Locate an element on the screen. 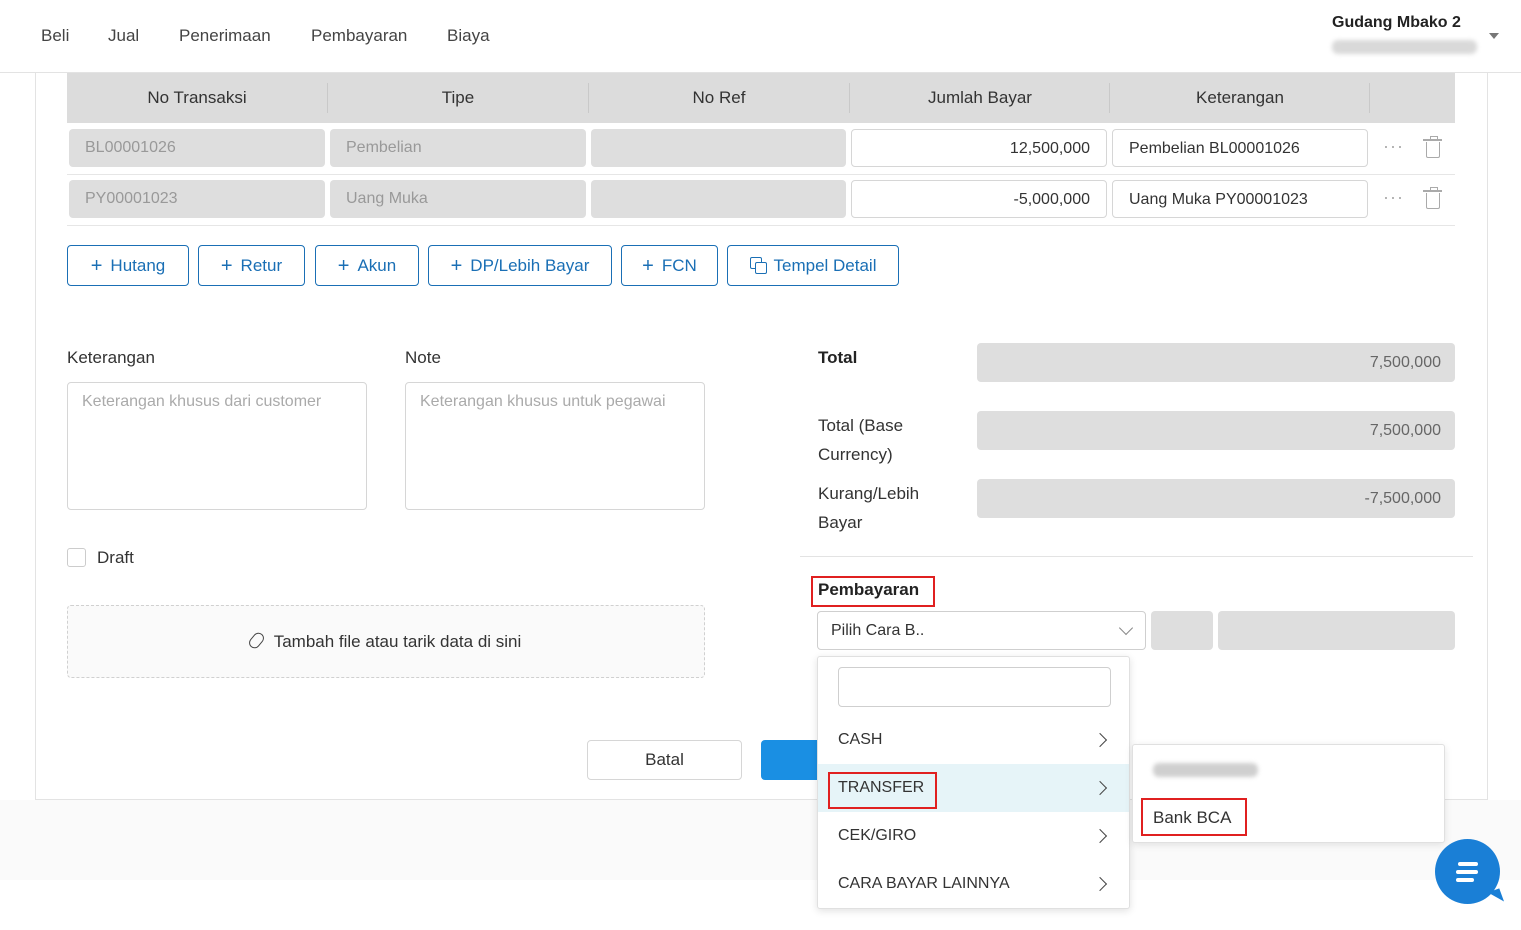 The image size is (1521, 930). add-akun-button: + Akun is located at coordinates (367, 265).